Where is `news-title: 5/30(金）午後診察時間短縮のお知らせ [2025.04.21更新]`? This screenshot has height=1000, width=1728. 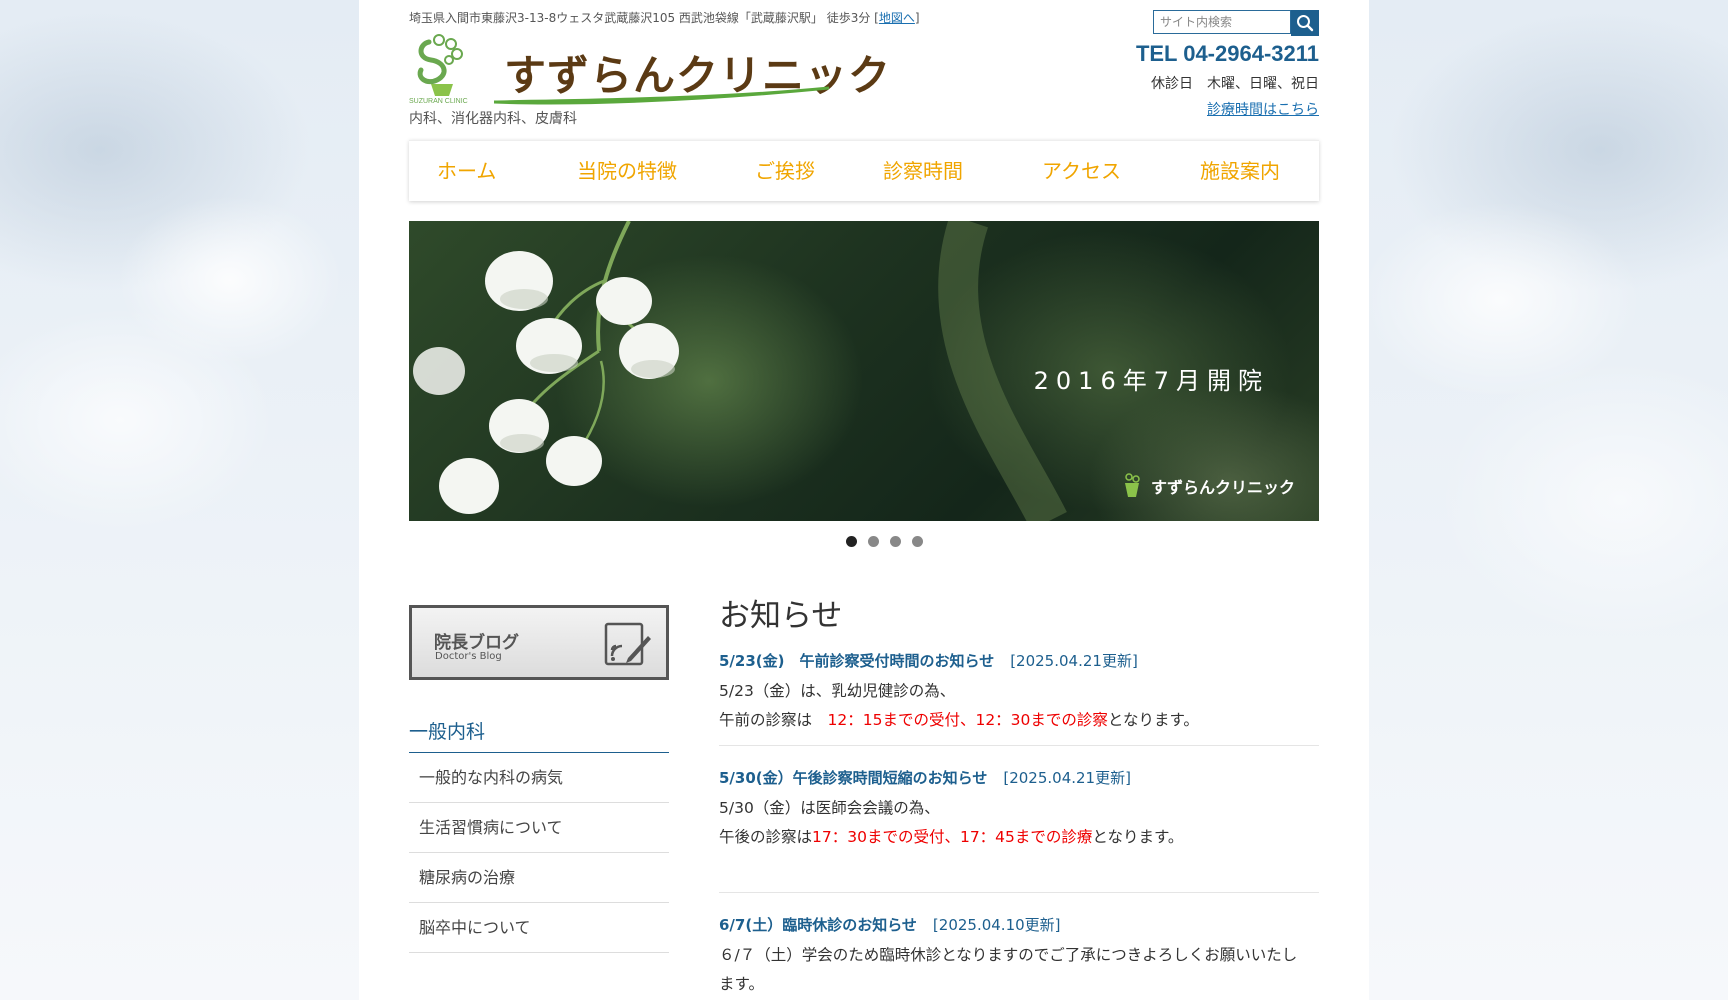
news-title: 5/30(金）午後診察時間短縮のお知らせ [2025.04.21更新] is located at coordinates (1019, 777).